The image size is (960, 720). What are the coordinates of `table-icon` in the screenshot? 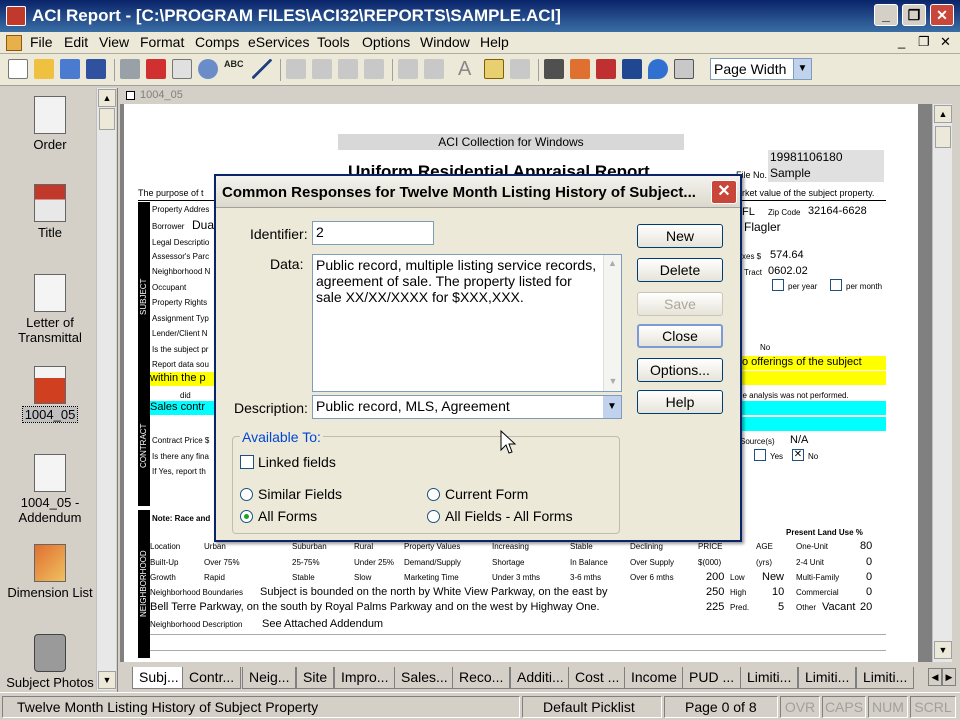 It's located at (494, 69).